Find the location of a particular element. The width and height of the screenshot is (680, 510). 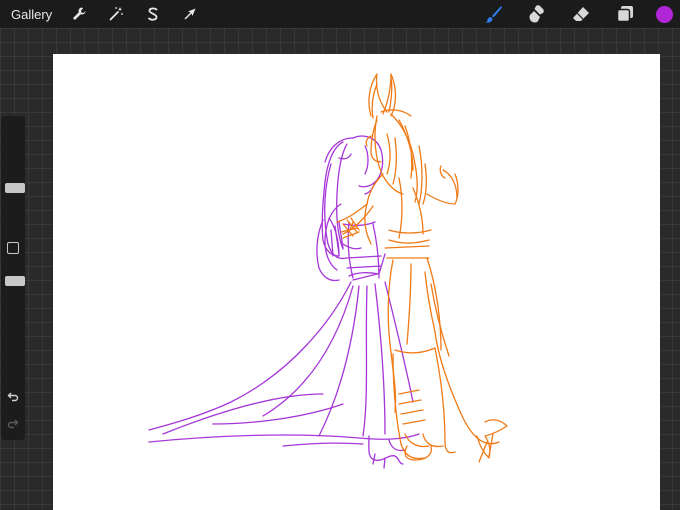

brush-button is located at coordinates (493, 14).